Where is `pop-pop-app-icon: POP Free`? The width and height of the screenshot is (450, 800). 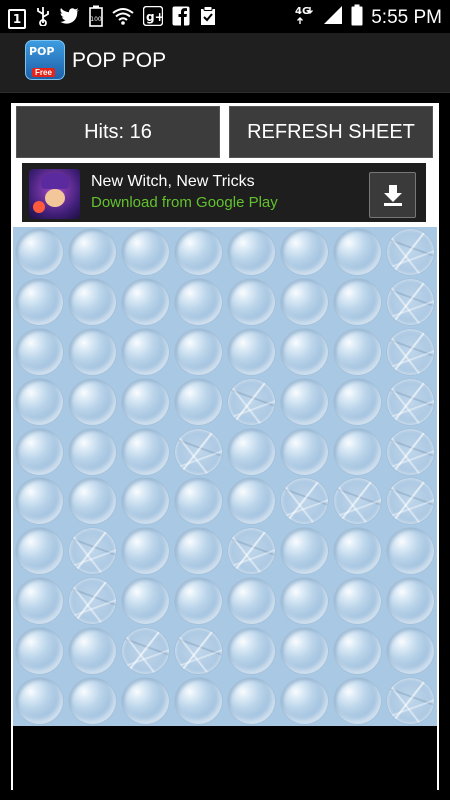 pop-pop-app-icon: POP Free is located at coordinates (45, 60).